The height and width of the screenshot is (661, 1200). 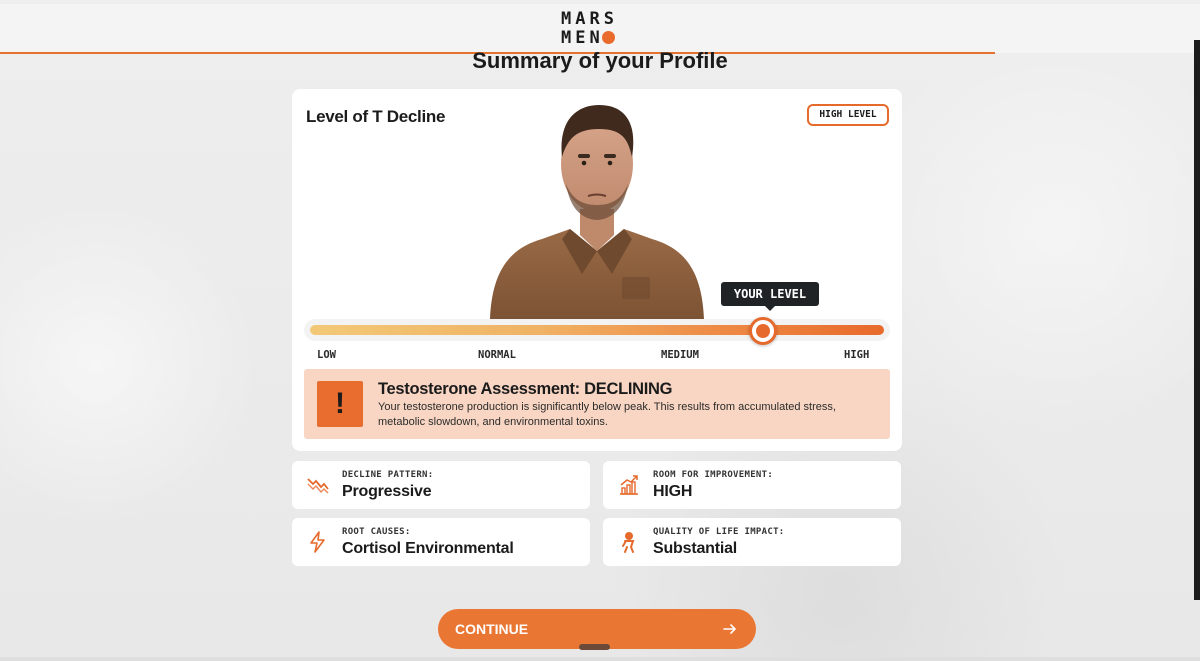 I want to click on logo-line-1: MARS, so click(x=589, y=19).